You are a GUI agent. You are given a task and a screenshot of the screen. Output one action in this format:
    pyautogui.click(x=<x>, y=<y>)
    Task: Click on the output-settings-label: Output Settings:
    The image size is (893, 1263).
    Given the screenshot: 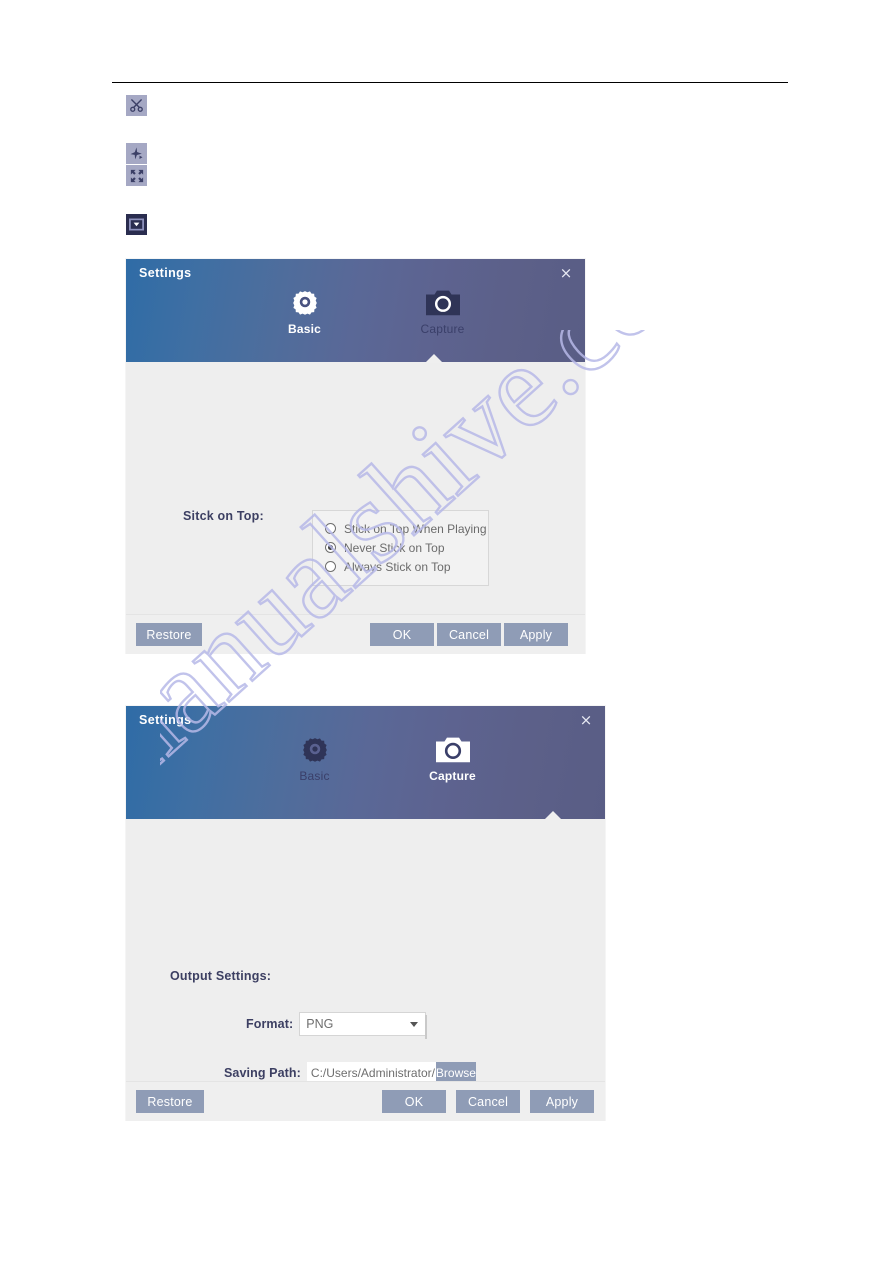 What is the action you would take?
    pyautogui.click(x=221, y=976)
    